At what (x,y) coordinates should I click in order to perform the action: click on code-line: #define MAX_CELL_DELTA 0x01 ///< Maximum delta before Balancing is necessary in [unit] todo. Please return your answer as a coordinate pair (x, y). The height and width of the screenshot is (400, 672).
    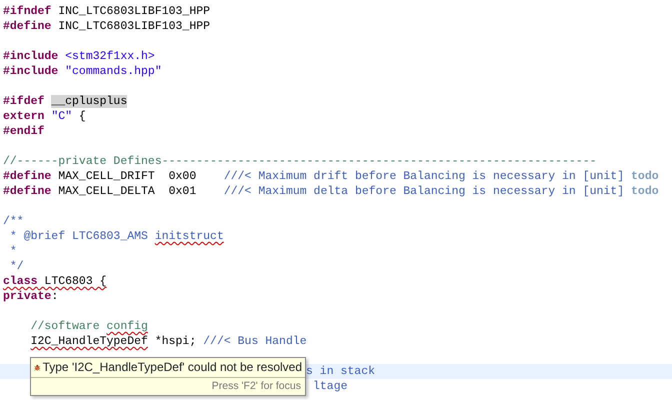
    Looking at the image, I should click on (331, 191).